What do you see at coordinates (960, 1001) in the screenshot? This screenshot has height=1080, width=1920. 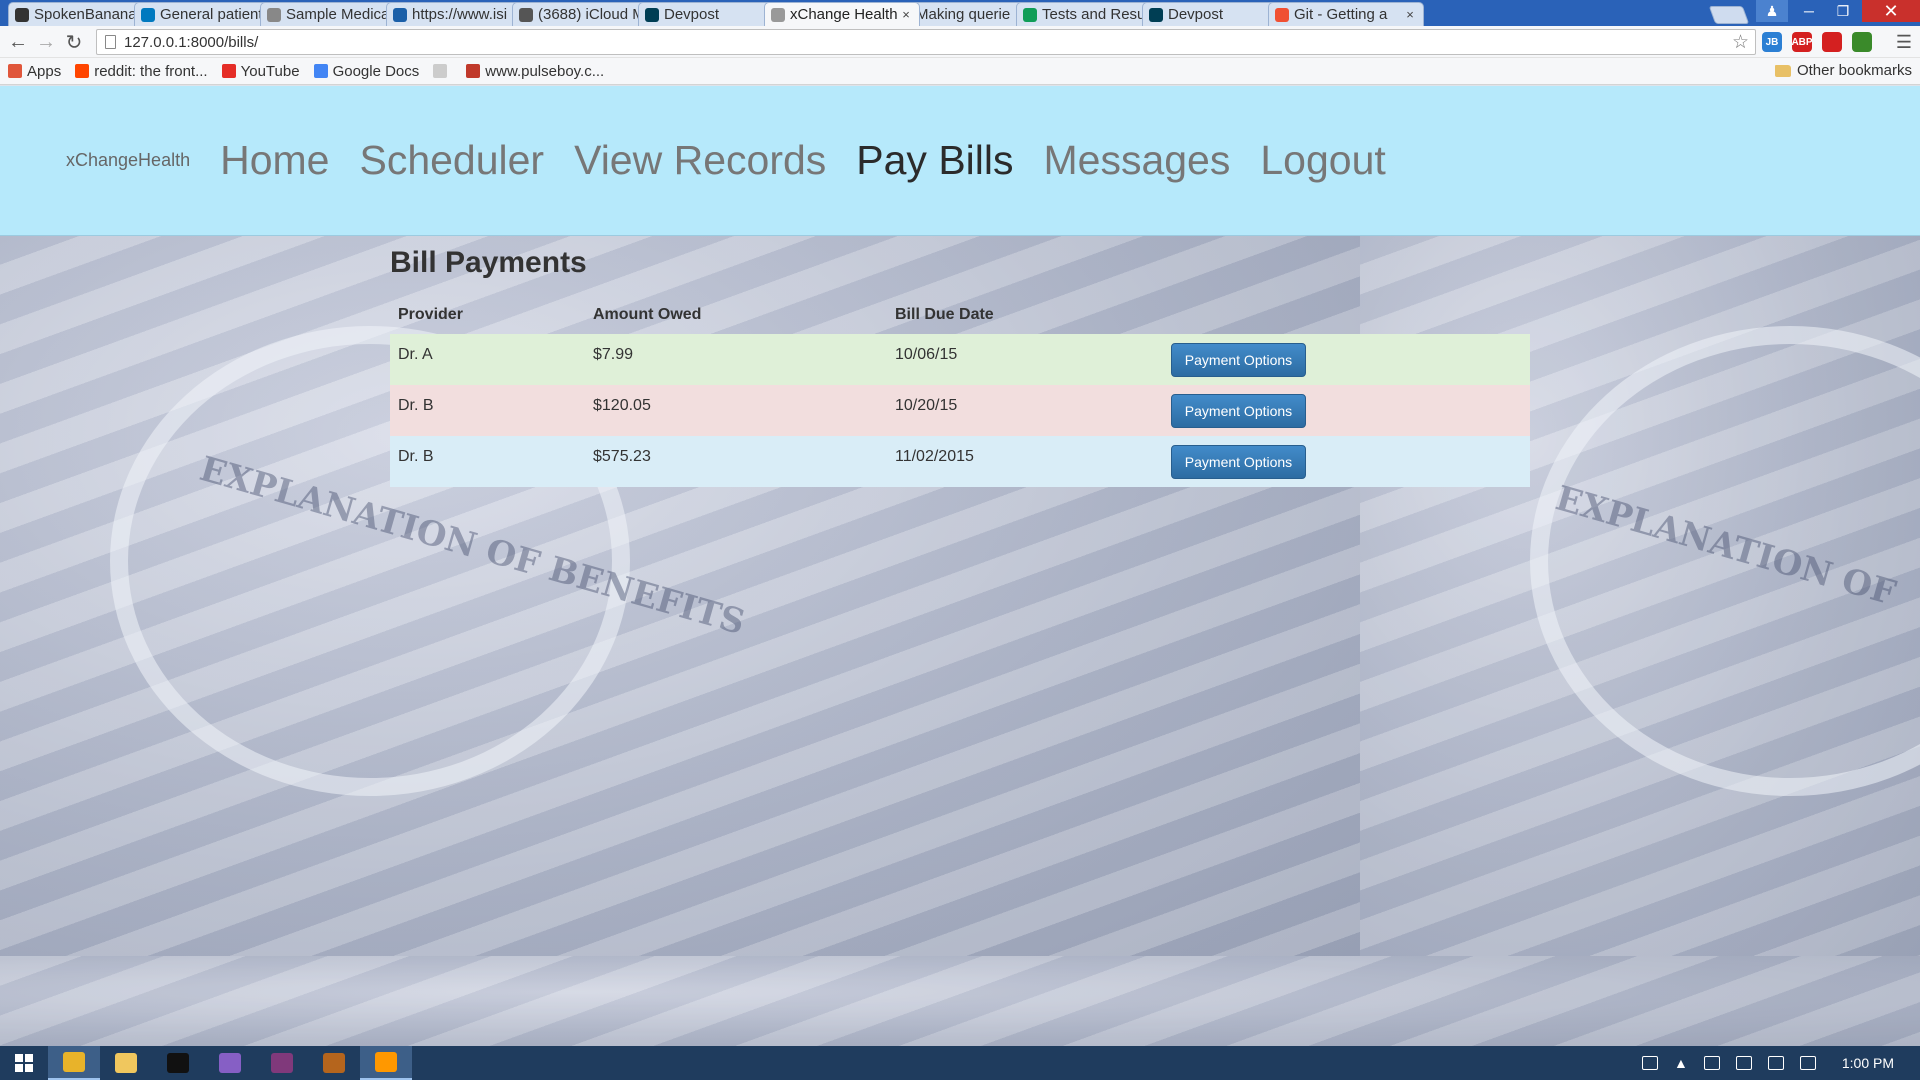 I see `background-image-repeat-bottom` at bounding box center [960, 1001].